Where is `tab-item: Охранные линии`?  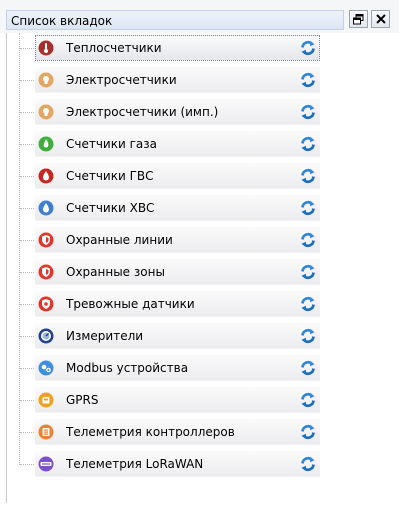
tab-item: Охранные линии is located at coordinates (169, 240).